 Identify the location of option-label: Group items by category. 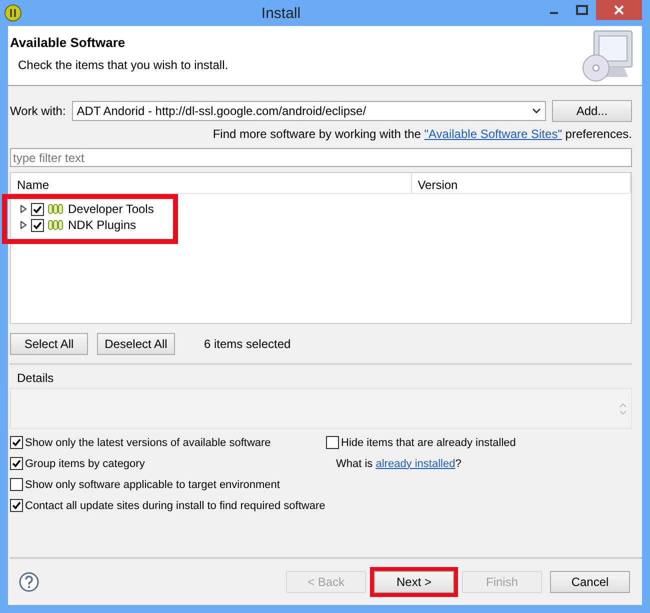
(85, 464).